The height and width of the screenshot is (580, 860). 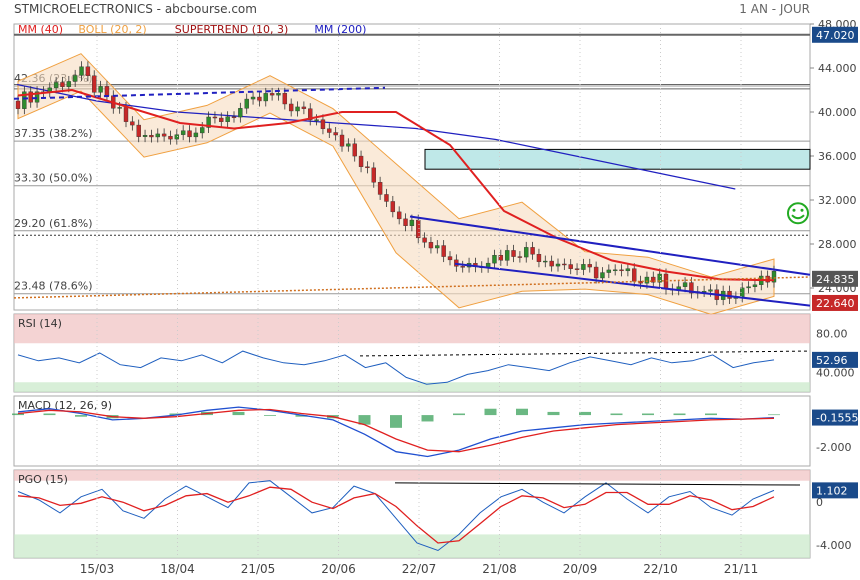 I want to click on fibonacci-label: 29.20 (61.8%), so click(x=53, y=223).